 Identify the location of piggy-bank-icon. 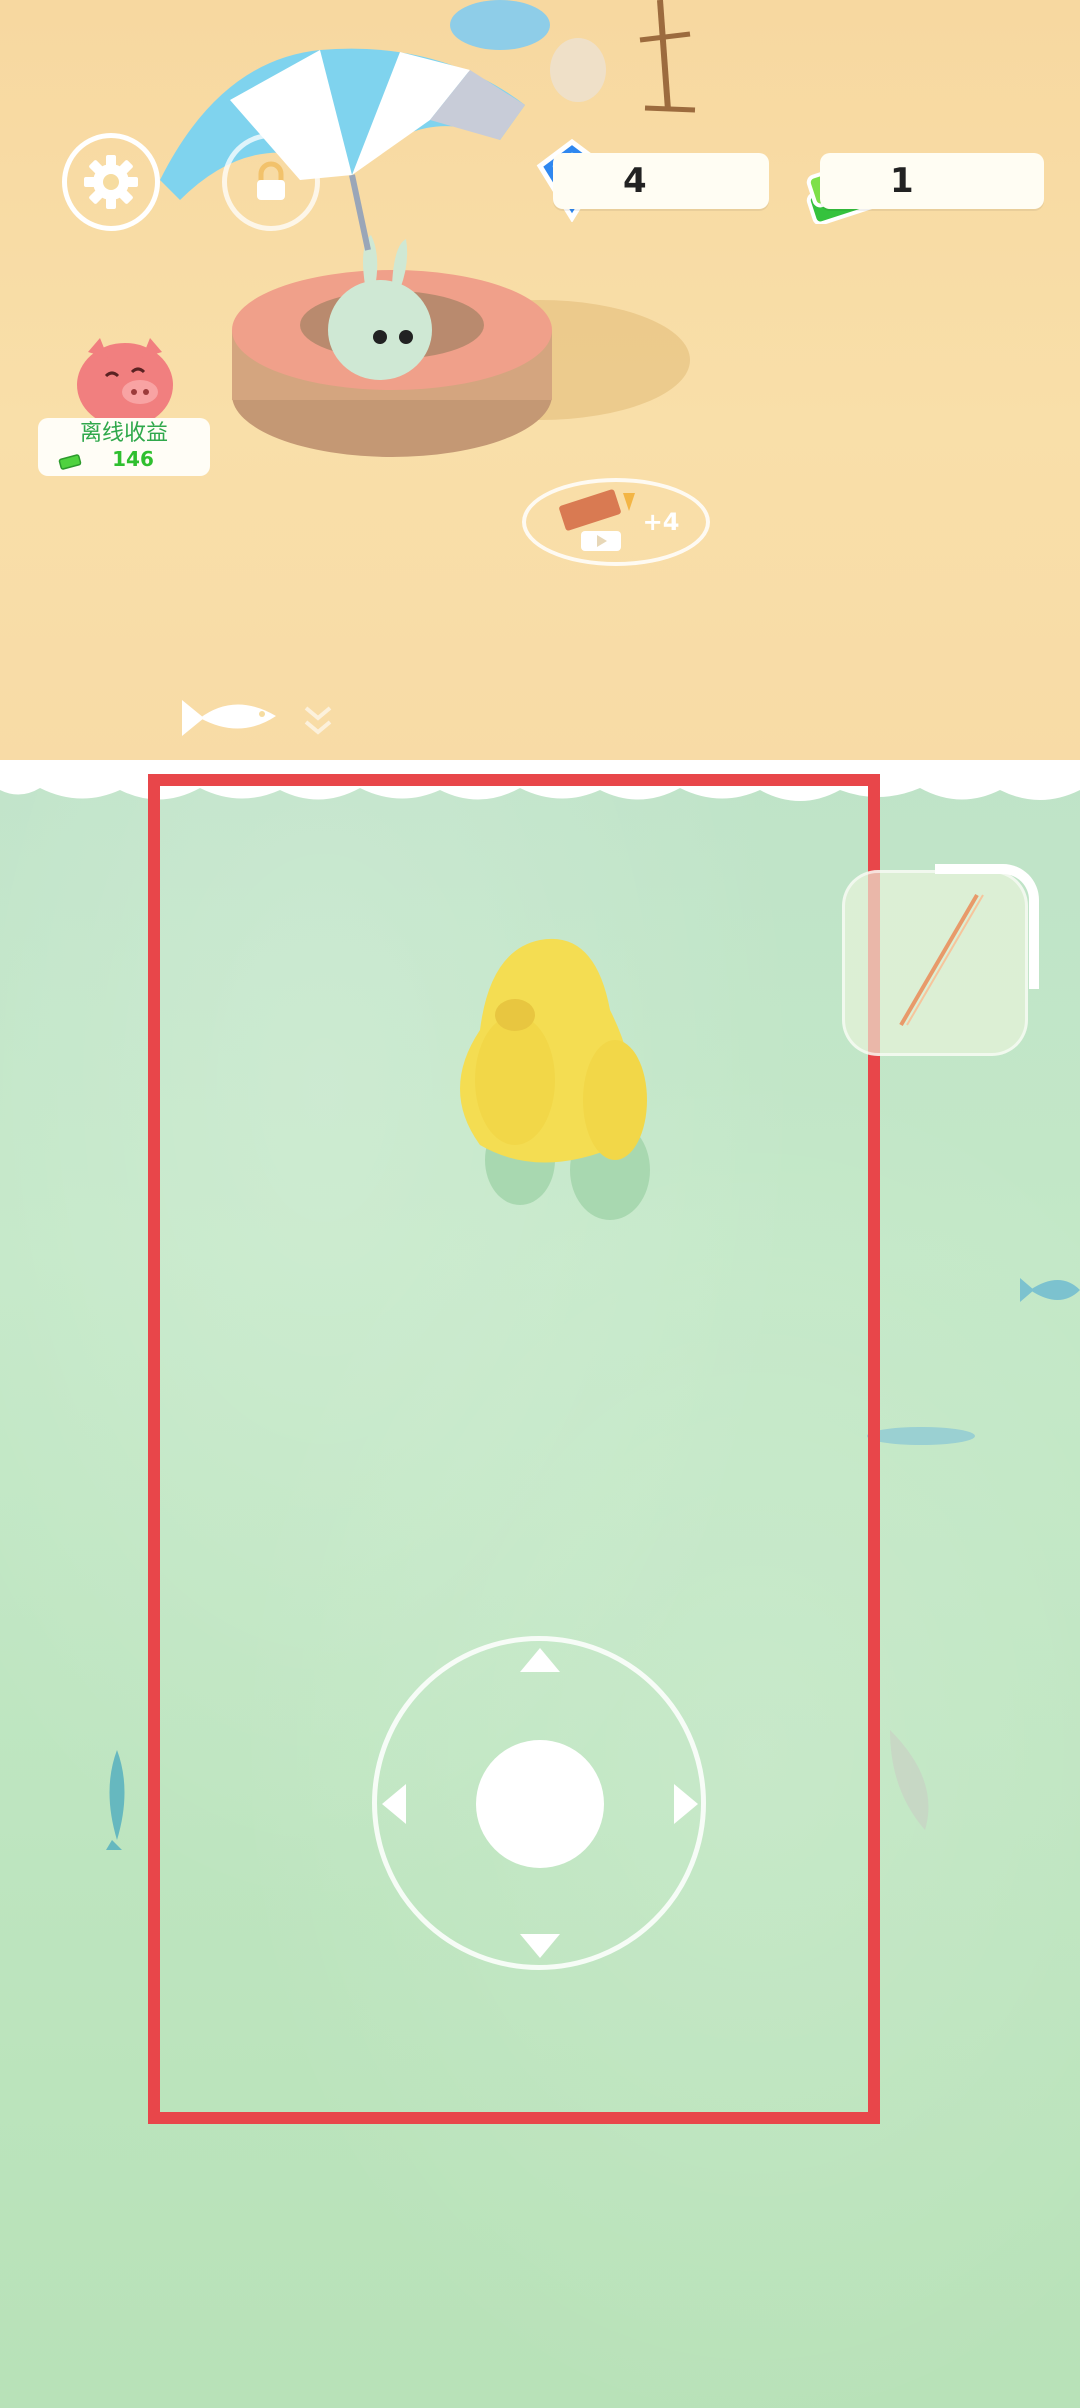
(125, 382).